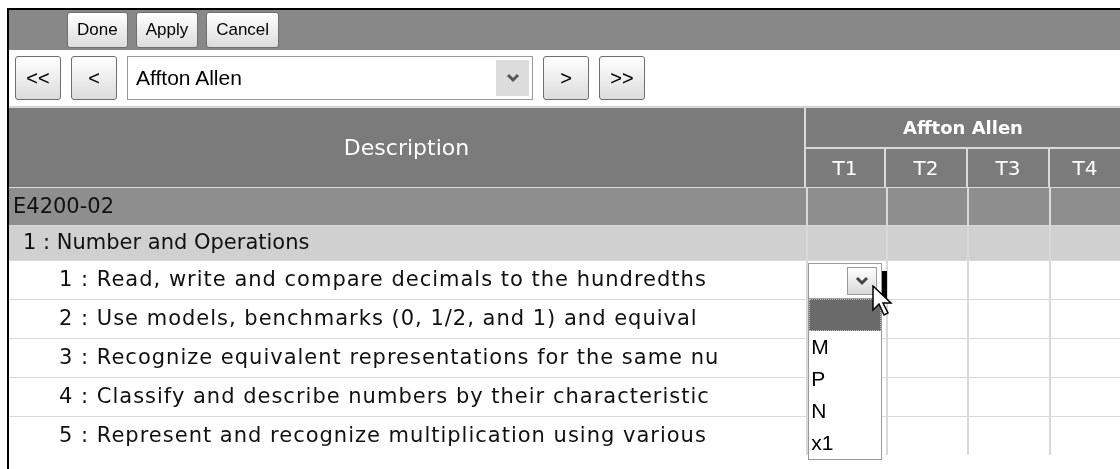 Image resolution: width=1120 pixels, height=469 pixels. Describe the element at coordinates (1085, 168) in the screenshot. I see `column-header: T4` at that location.